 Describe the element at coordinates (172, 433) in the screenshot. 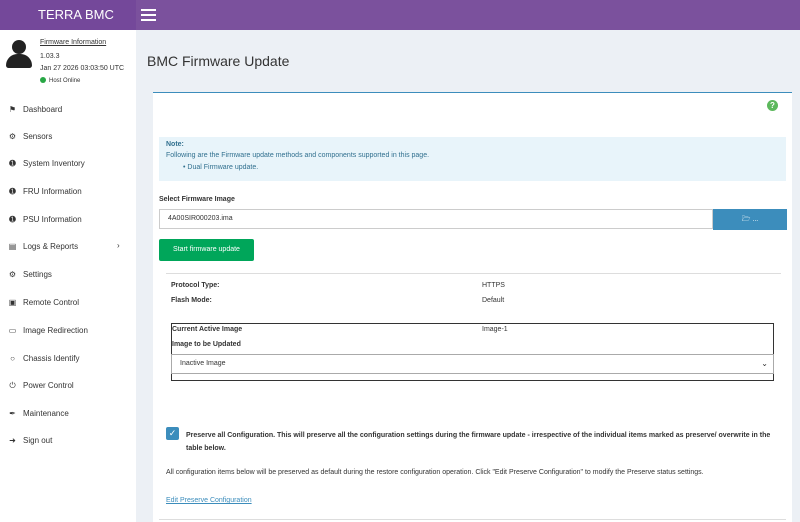

I see `preserve-config-checkbox: ✓` at that location.